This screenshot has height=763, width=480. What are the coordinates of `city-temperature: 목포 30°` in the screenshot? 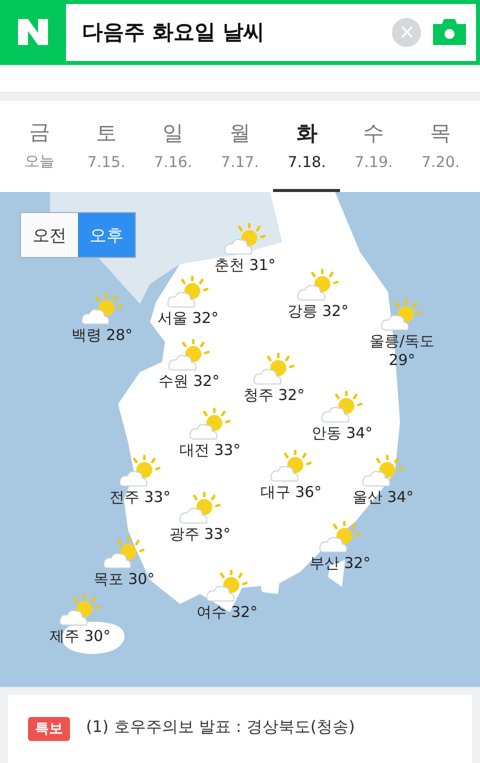 It's located at (124, 580).